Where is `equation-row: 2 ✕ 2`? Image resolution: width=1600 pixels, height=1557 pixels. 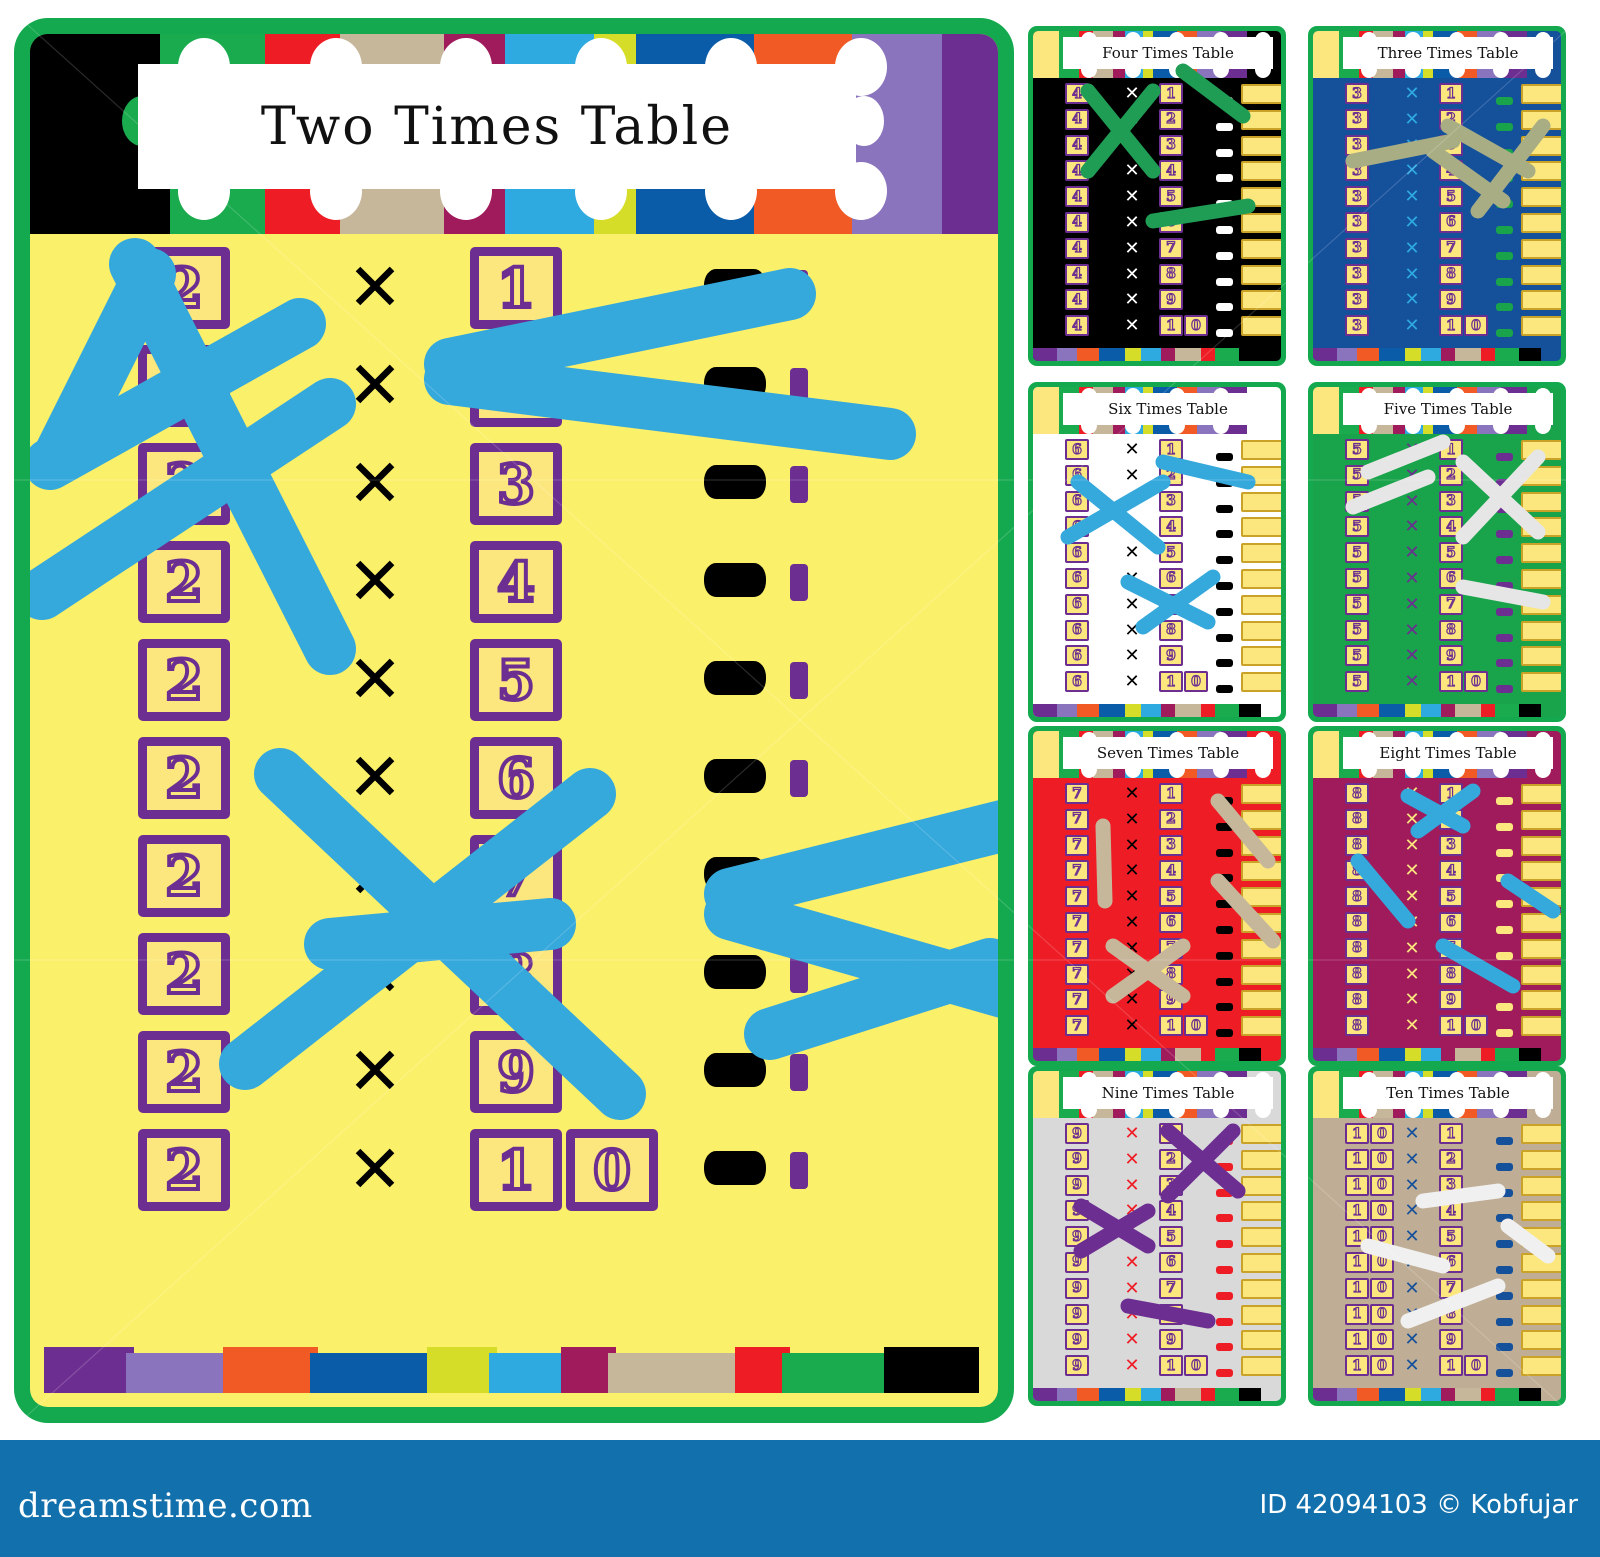 equation-row: 2 ✕ 2 is located at coordinates (514, 386).